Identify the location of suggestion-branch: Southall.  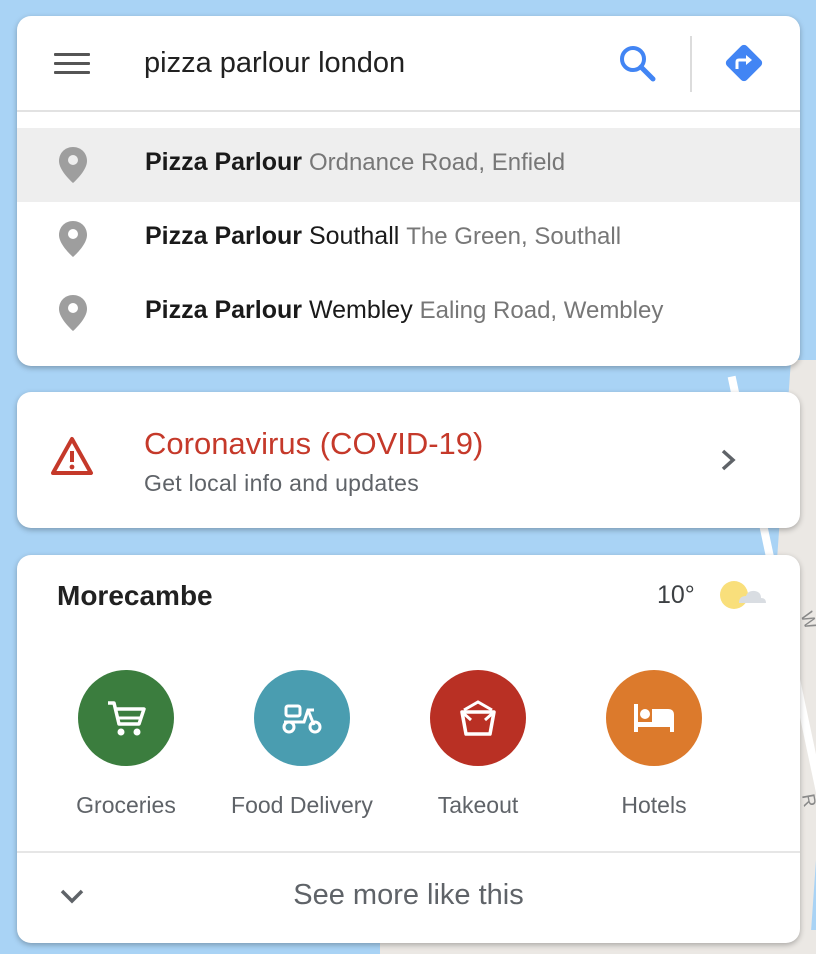
(354, 236).